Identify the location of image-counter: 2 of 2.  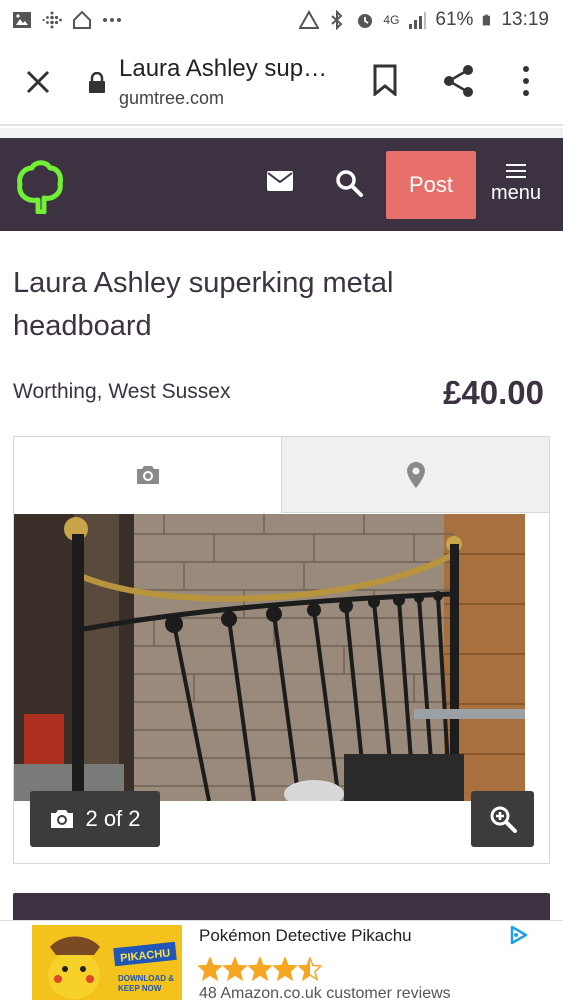
(95, 819).